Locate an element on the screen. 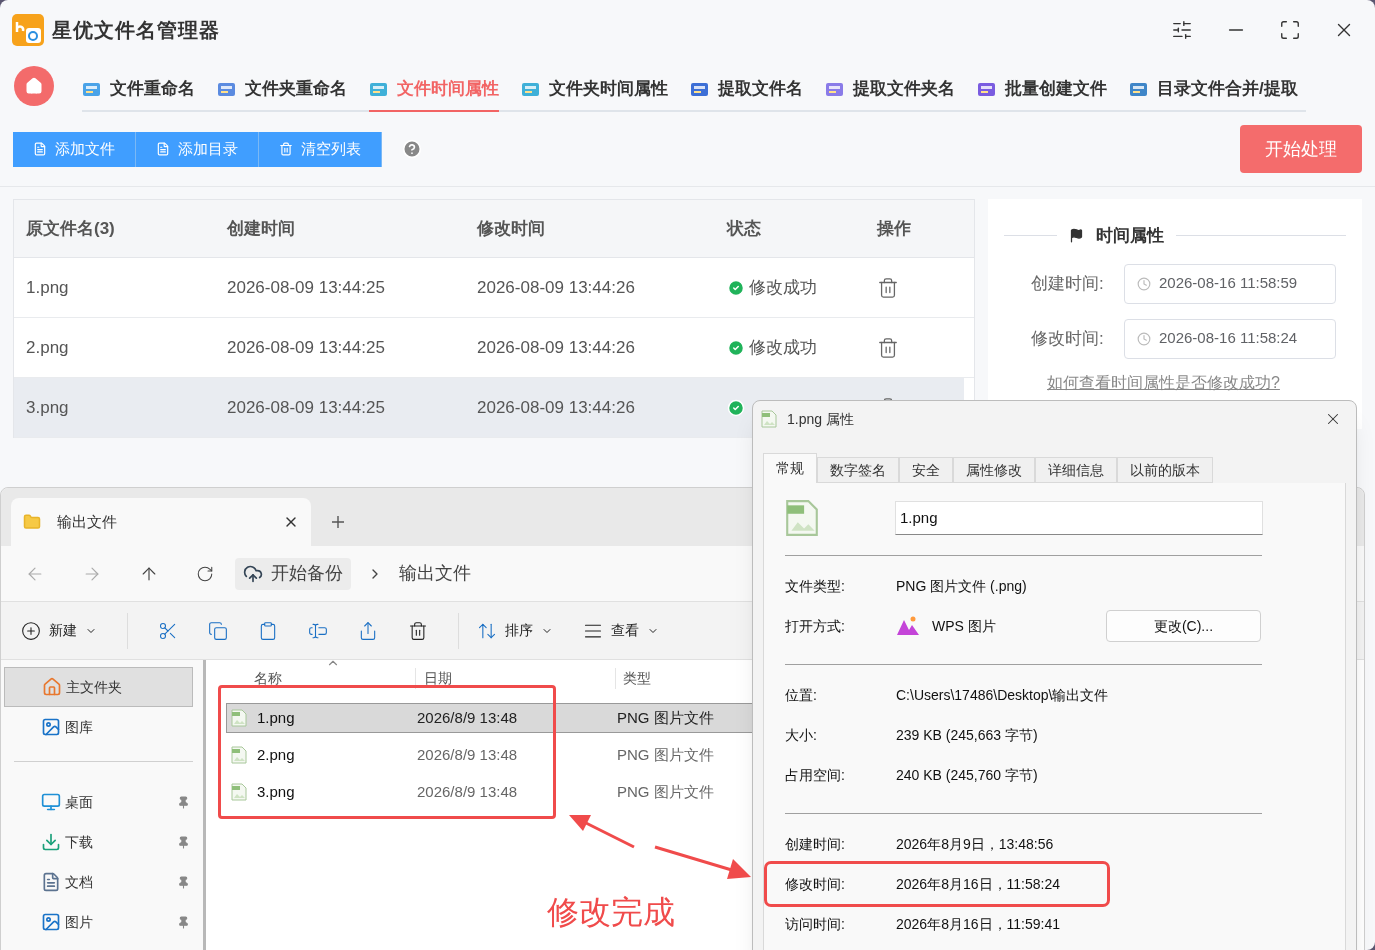 The height and width of the screenshot is (950, 1375). dialog-tab: 详细信息 is located at coordinates (1076, 470).